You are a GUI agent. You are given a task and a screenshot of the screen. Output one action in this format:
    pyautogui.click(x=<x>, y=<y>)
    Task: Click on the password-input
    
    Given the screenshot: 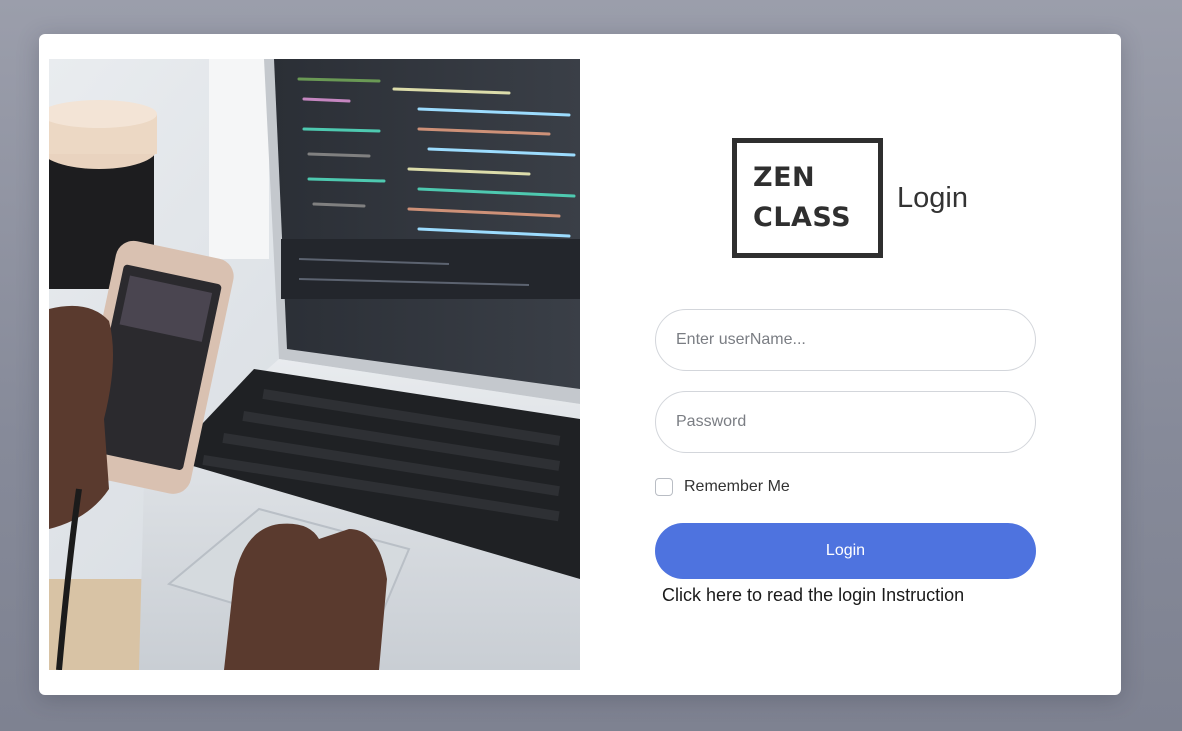 What is the action you would take?
    pyautogui.click(x=845, y=422)
    